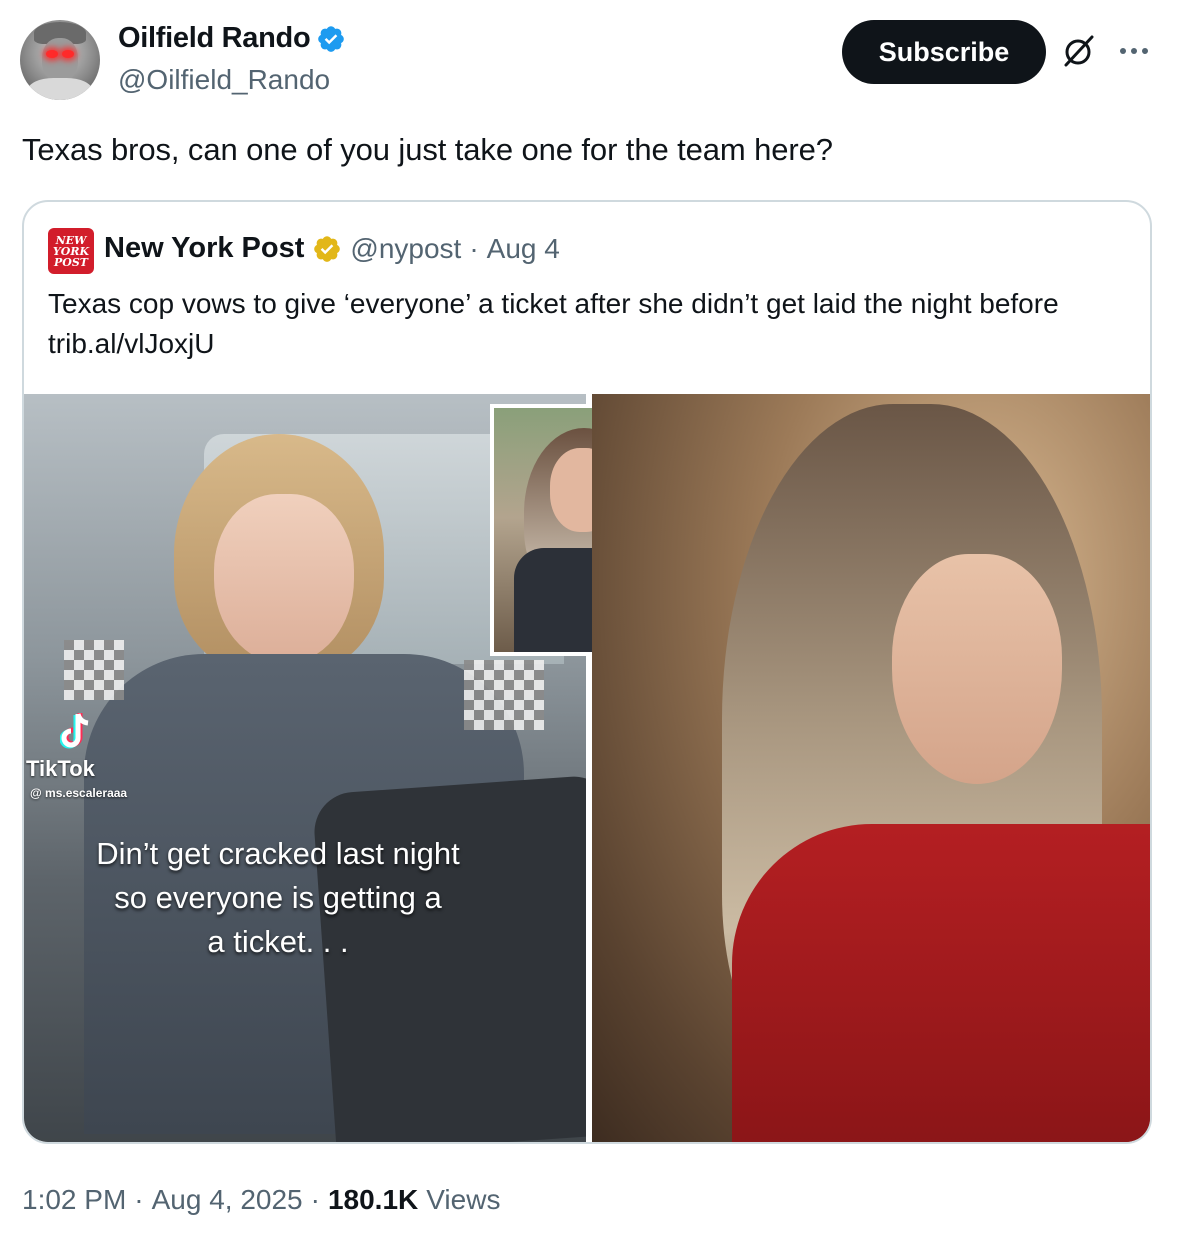  Describe the element at coordinates (71, 240) in the screenshot. I see `nypost-logo-line: NEW` at that location.